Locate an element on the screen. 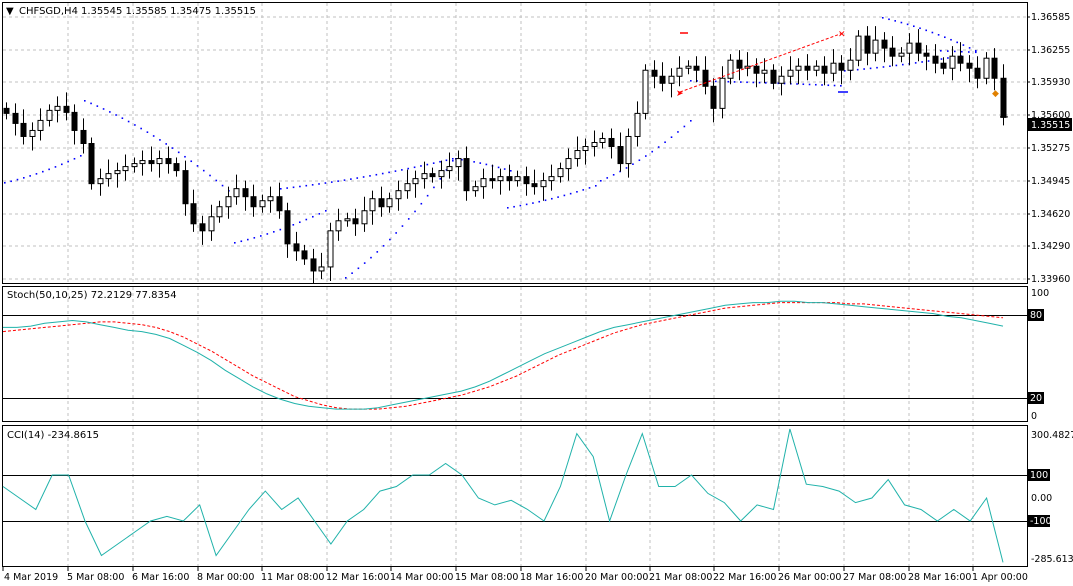  collapse-arrow-icon: ▼ is located at coordinates (10, 11).